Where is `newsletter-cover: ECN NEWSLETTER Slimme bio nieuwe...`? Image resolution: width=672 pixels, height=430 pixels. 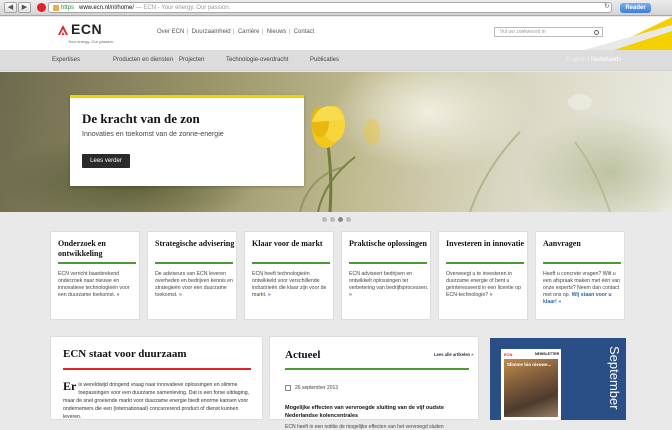
newsletter-cover: ECN NEWSLETTER Slimme bio nieuwe... is located at coordinates (531, 384).